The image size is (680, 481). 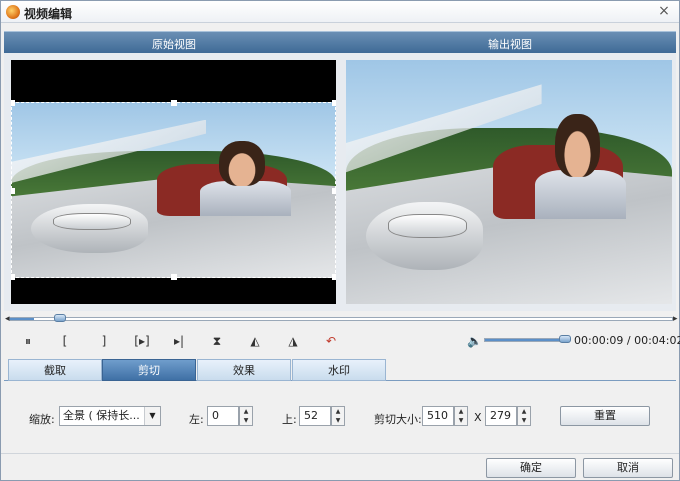 I want to click on window-title: 视频编辑, so click(x=48, y=14).